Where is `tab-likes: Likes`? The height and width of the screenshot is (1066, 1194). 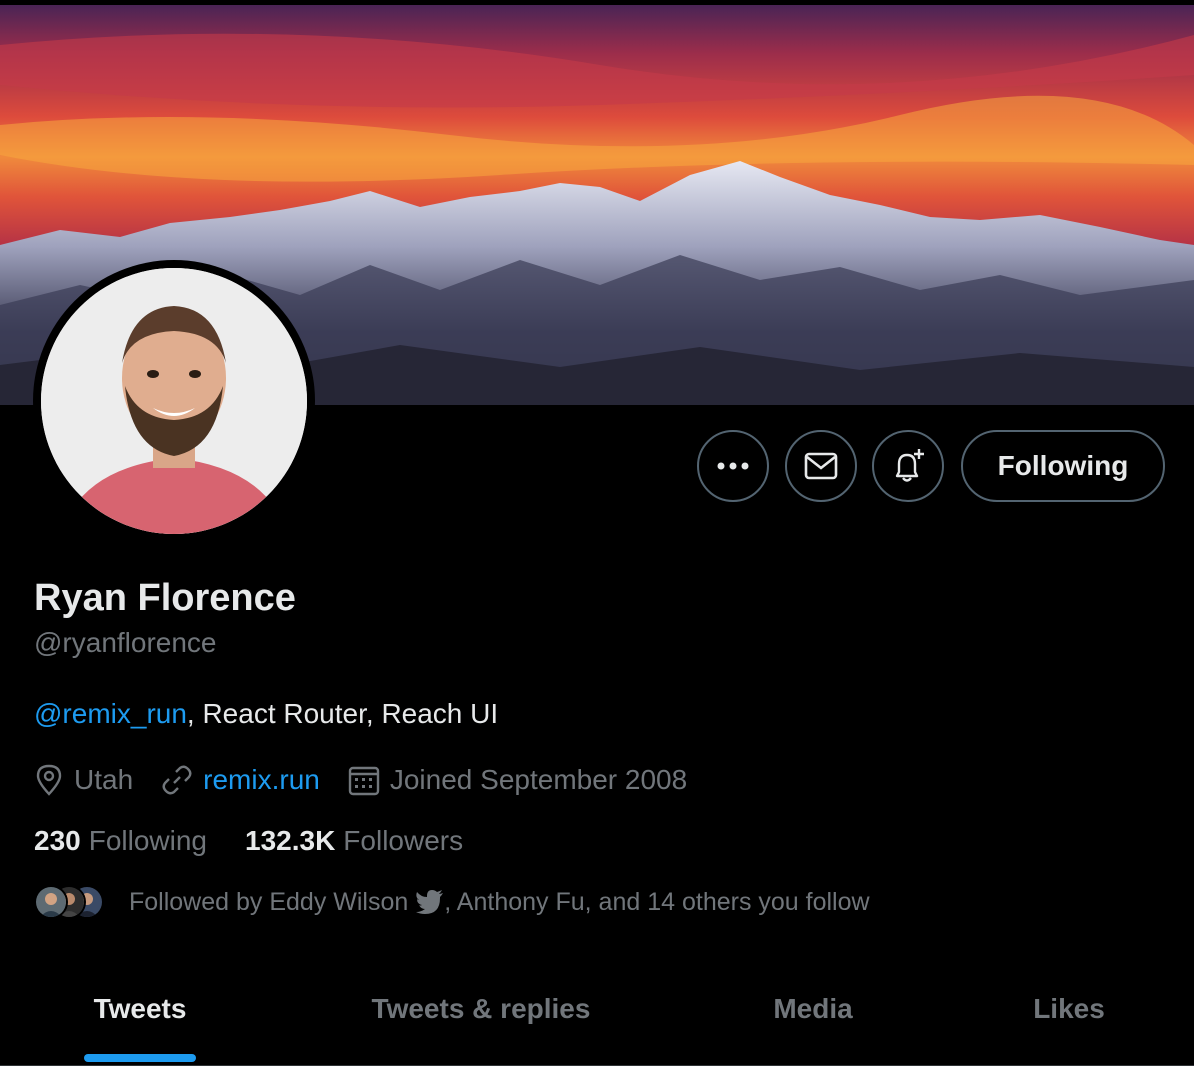 tab-likes: Likes is located at coordinates (1069, 1020).